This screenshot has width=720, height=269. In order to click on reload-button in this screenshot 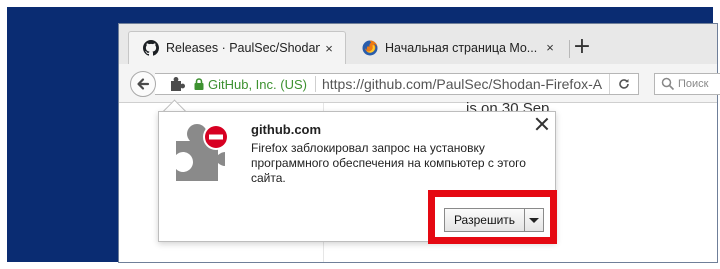, I will do `click(623, 84)`.